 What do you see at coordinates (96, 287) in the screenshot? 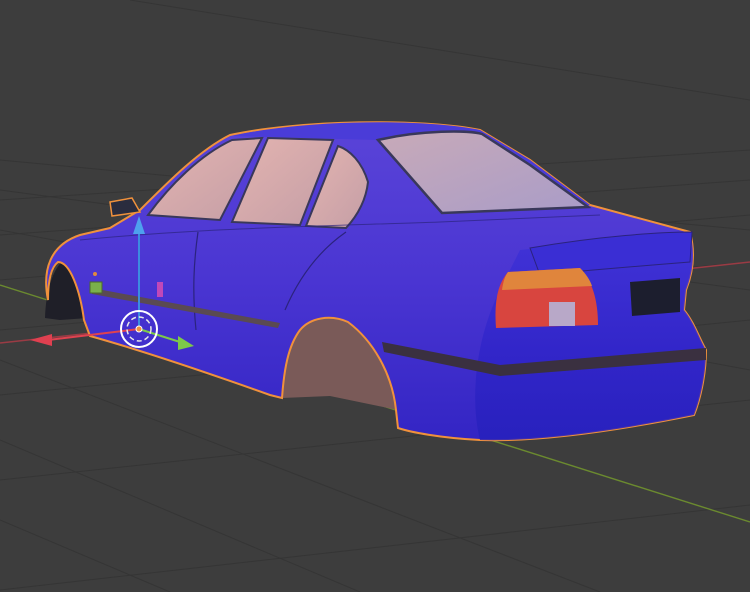
I see `side-marker-light` at bounding box center [96, 287].